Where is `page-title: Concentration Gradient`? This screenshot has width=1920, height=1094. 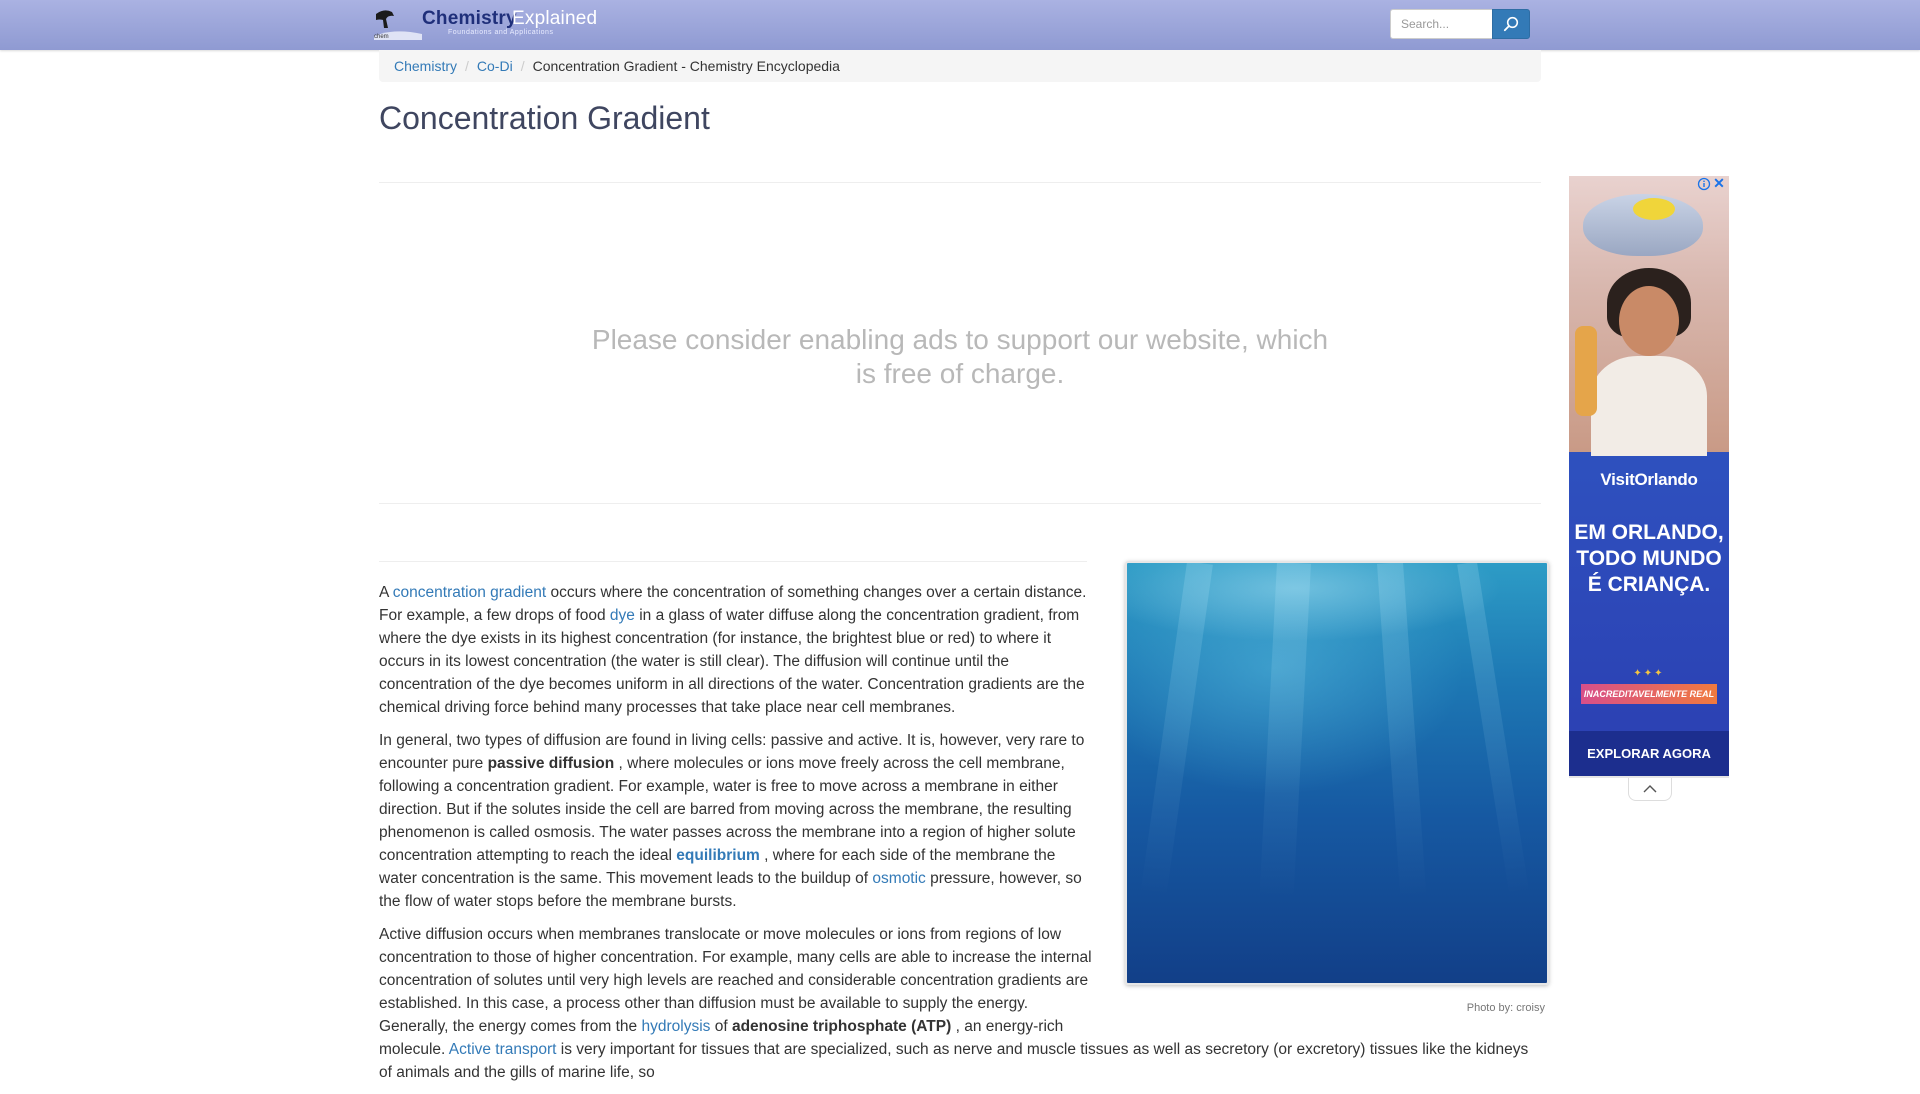 page-title: Concentration Gradient is located at coordinates (544, 118).